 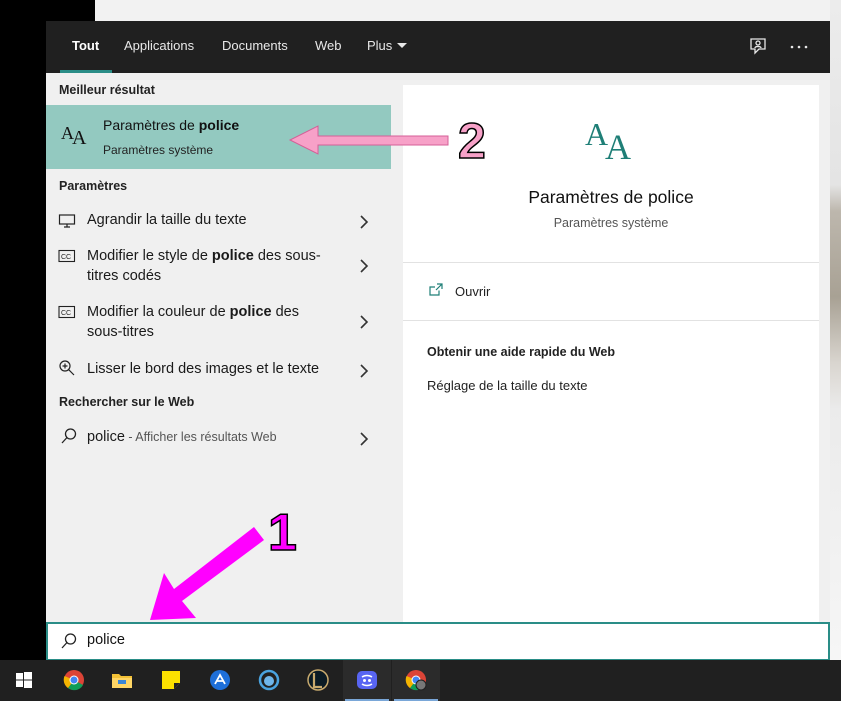 What do you see at coordinates (86, 47) in the screenshot?
I see `tab-all: Tout` at bounding box center [86, 47].